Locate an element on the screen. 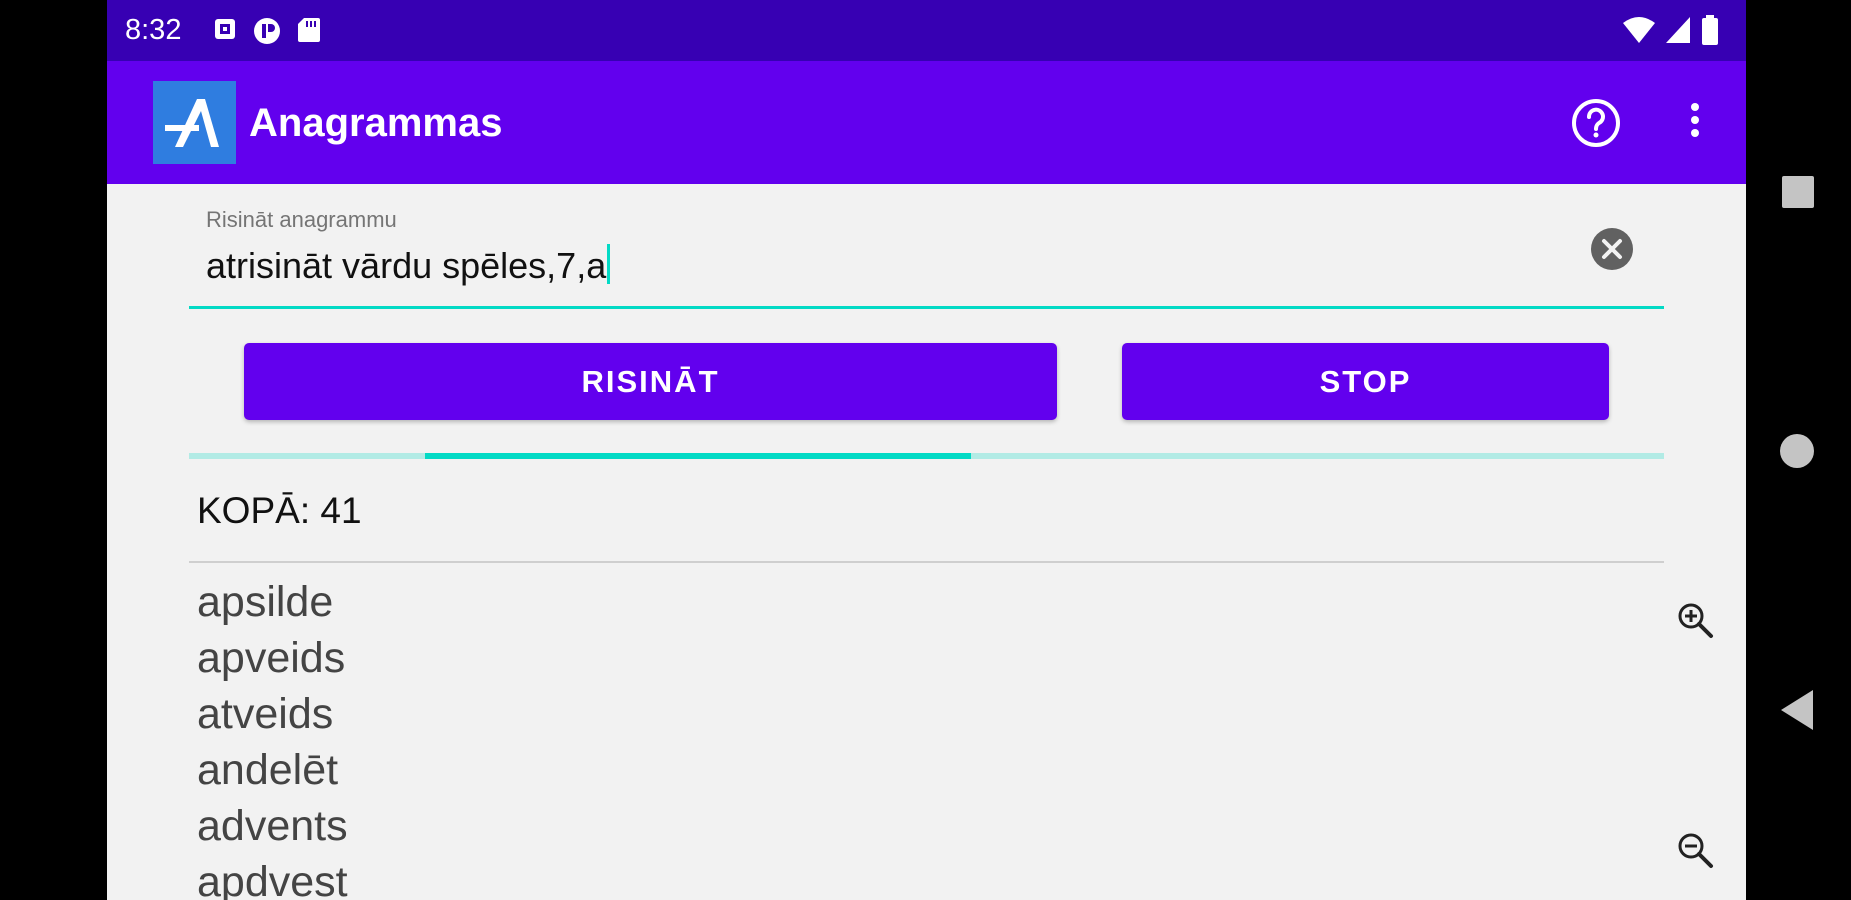 The height and width of the screenshot is (900, 1851). zoom-in-icon is located at coordinates (1695, 620).